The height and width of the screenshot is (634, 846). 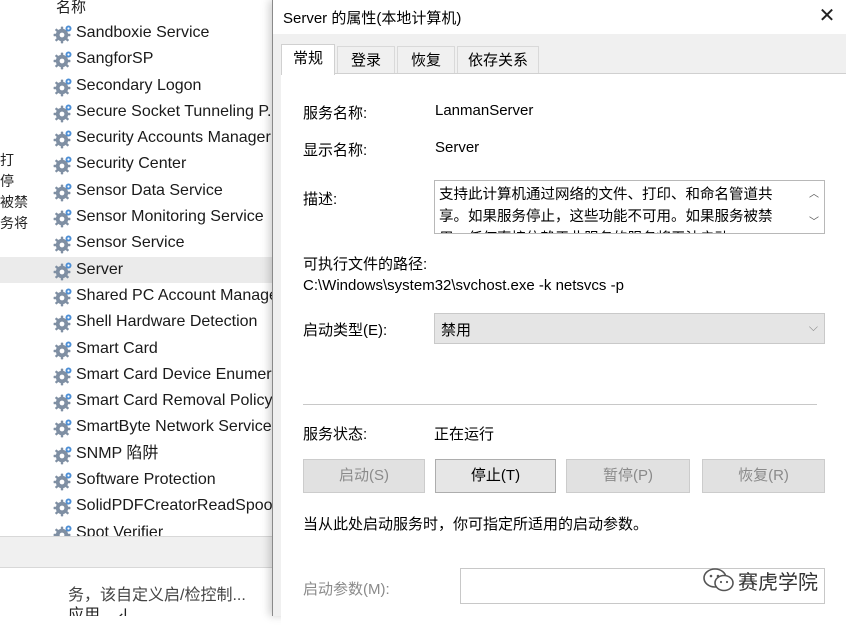 I want to click on exe-path-label: 可执行文件的路径:, so click(x=365, y=264).